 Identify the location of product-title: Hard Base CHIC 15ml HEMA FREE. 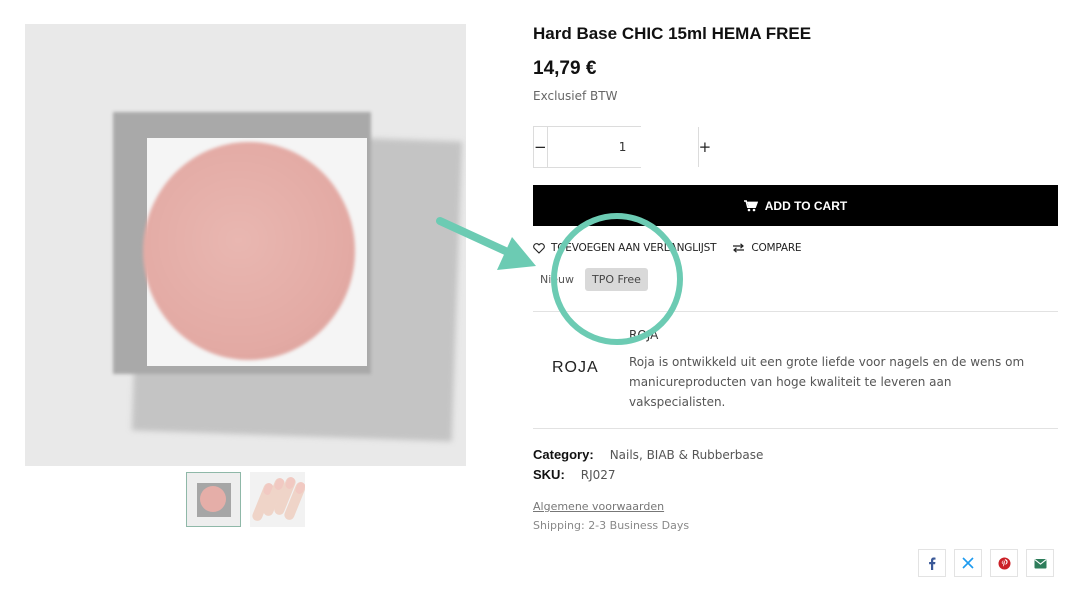
(672, 33).